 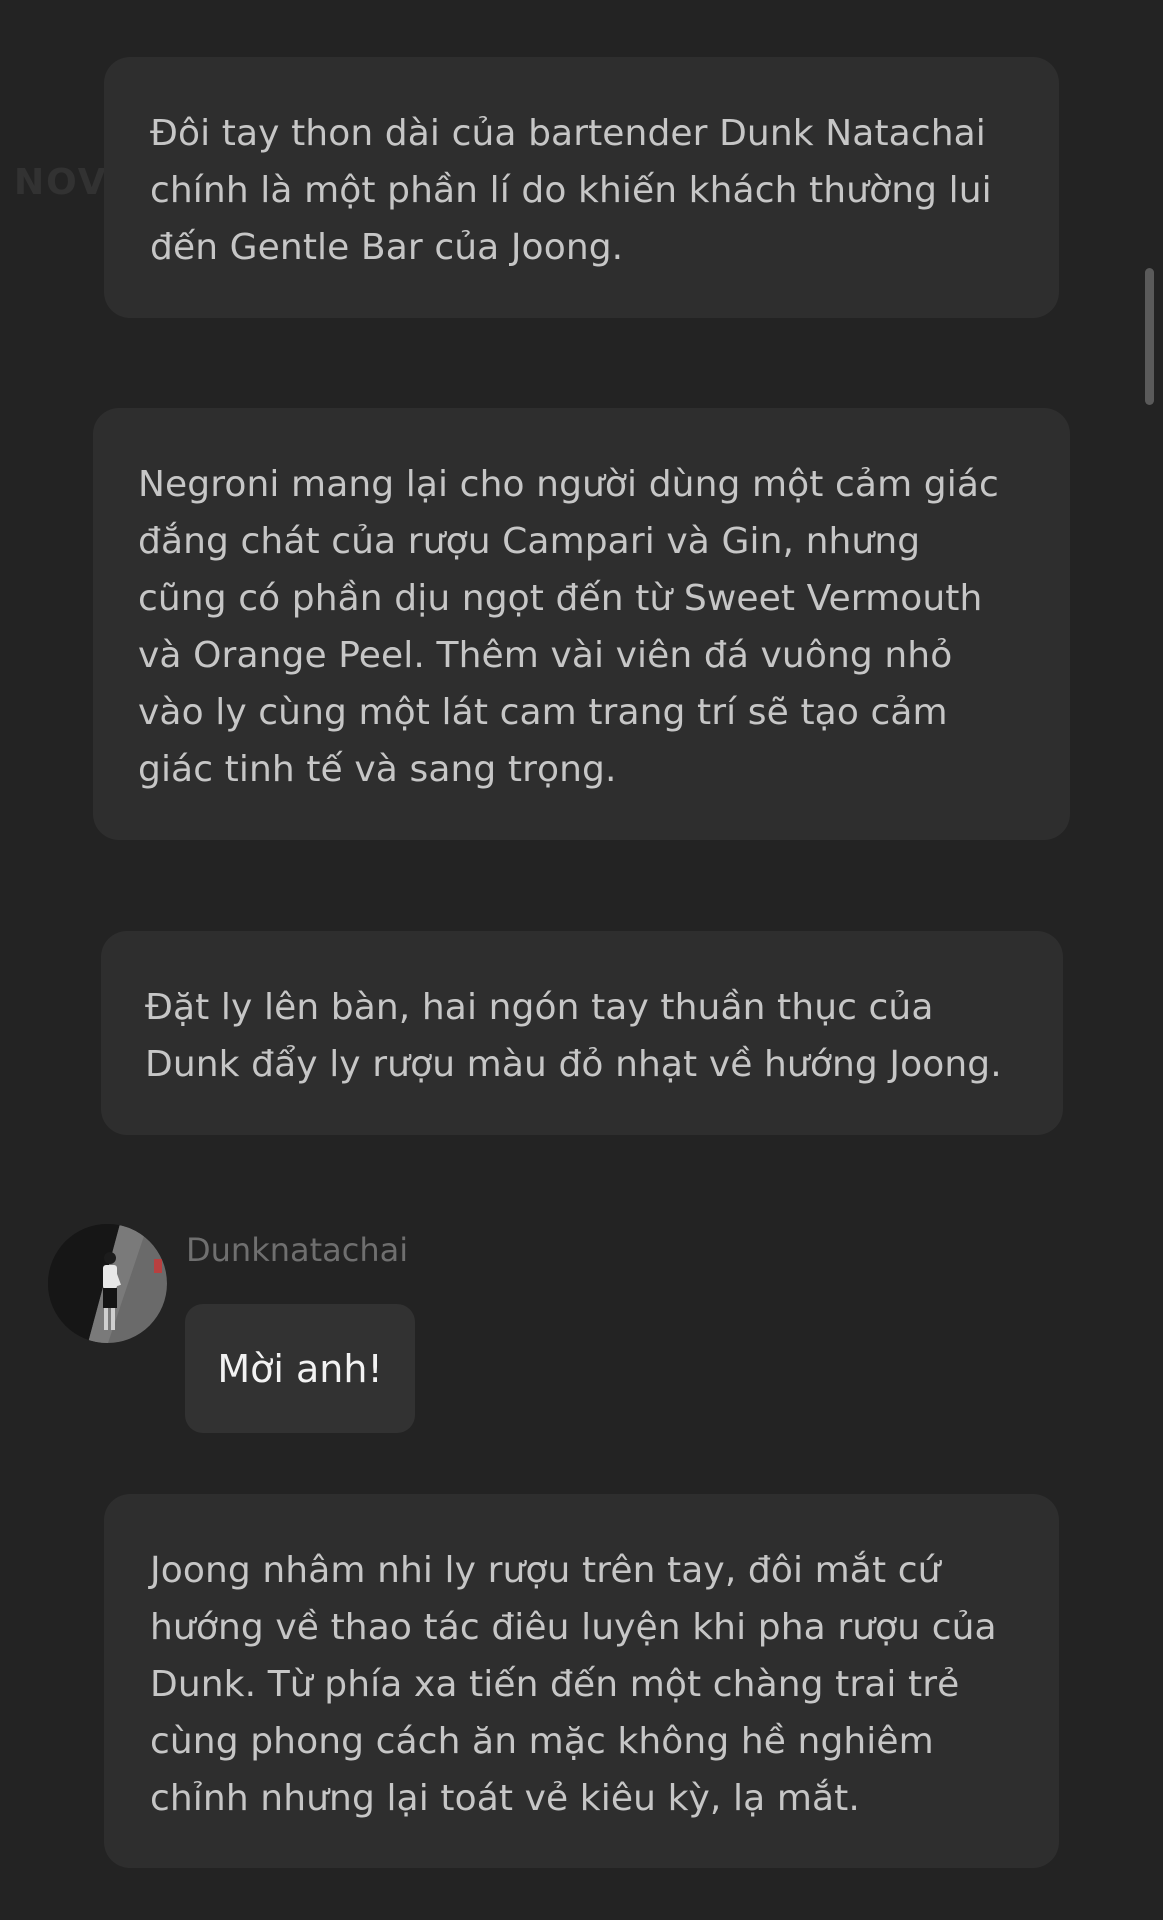 What do you see at coordinates (377, 769) in the screenshot?
I see `narration-line: giác tinh tế và sang trọng.` at bounding box center [377, 769].